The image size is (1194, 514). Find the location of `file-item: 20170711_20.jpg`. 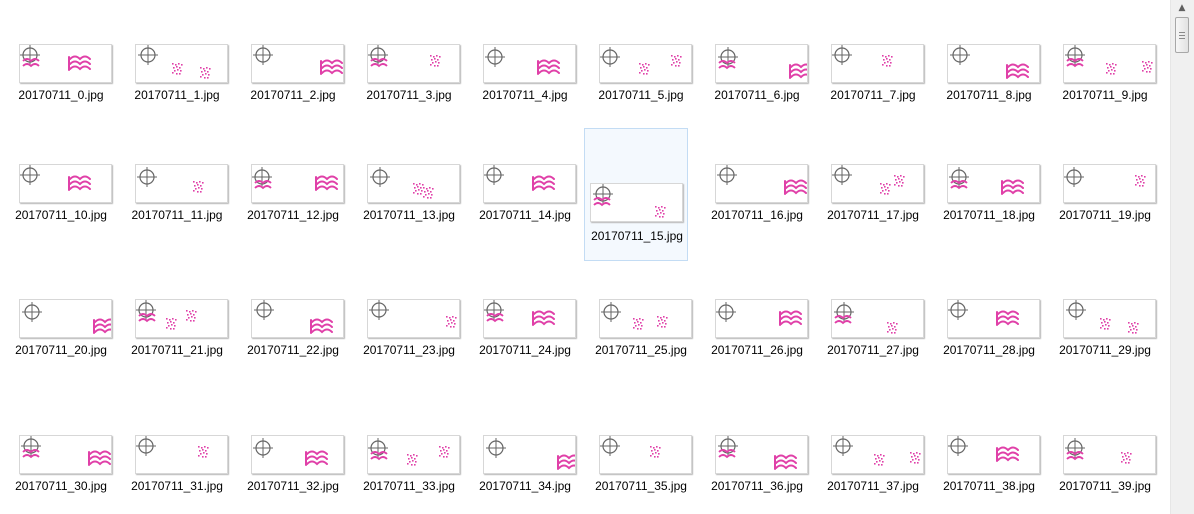

file-item: 20170711_20.jpg is located at coordinates (60, 342).